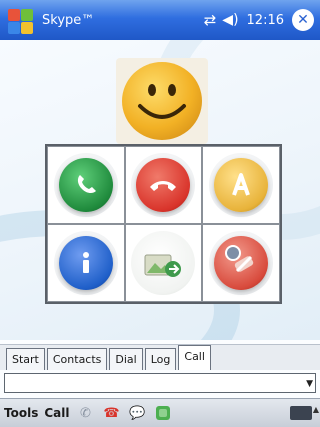 The height and width of the screenshot is (427, 320). I want to click on add-contact-button, so click(241, 185).